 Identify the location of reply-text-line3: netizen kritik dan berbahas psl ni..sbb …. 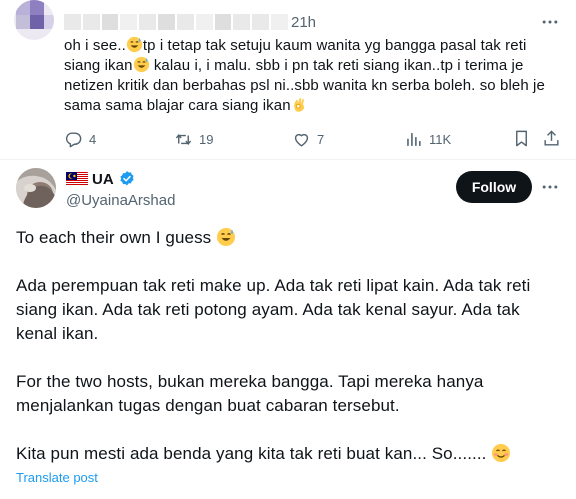
(304, 85).